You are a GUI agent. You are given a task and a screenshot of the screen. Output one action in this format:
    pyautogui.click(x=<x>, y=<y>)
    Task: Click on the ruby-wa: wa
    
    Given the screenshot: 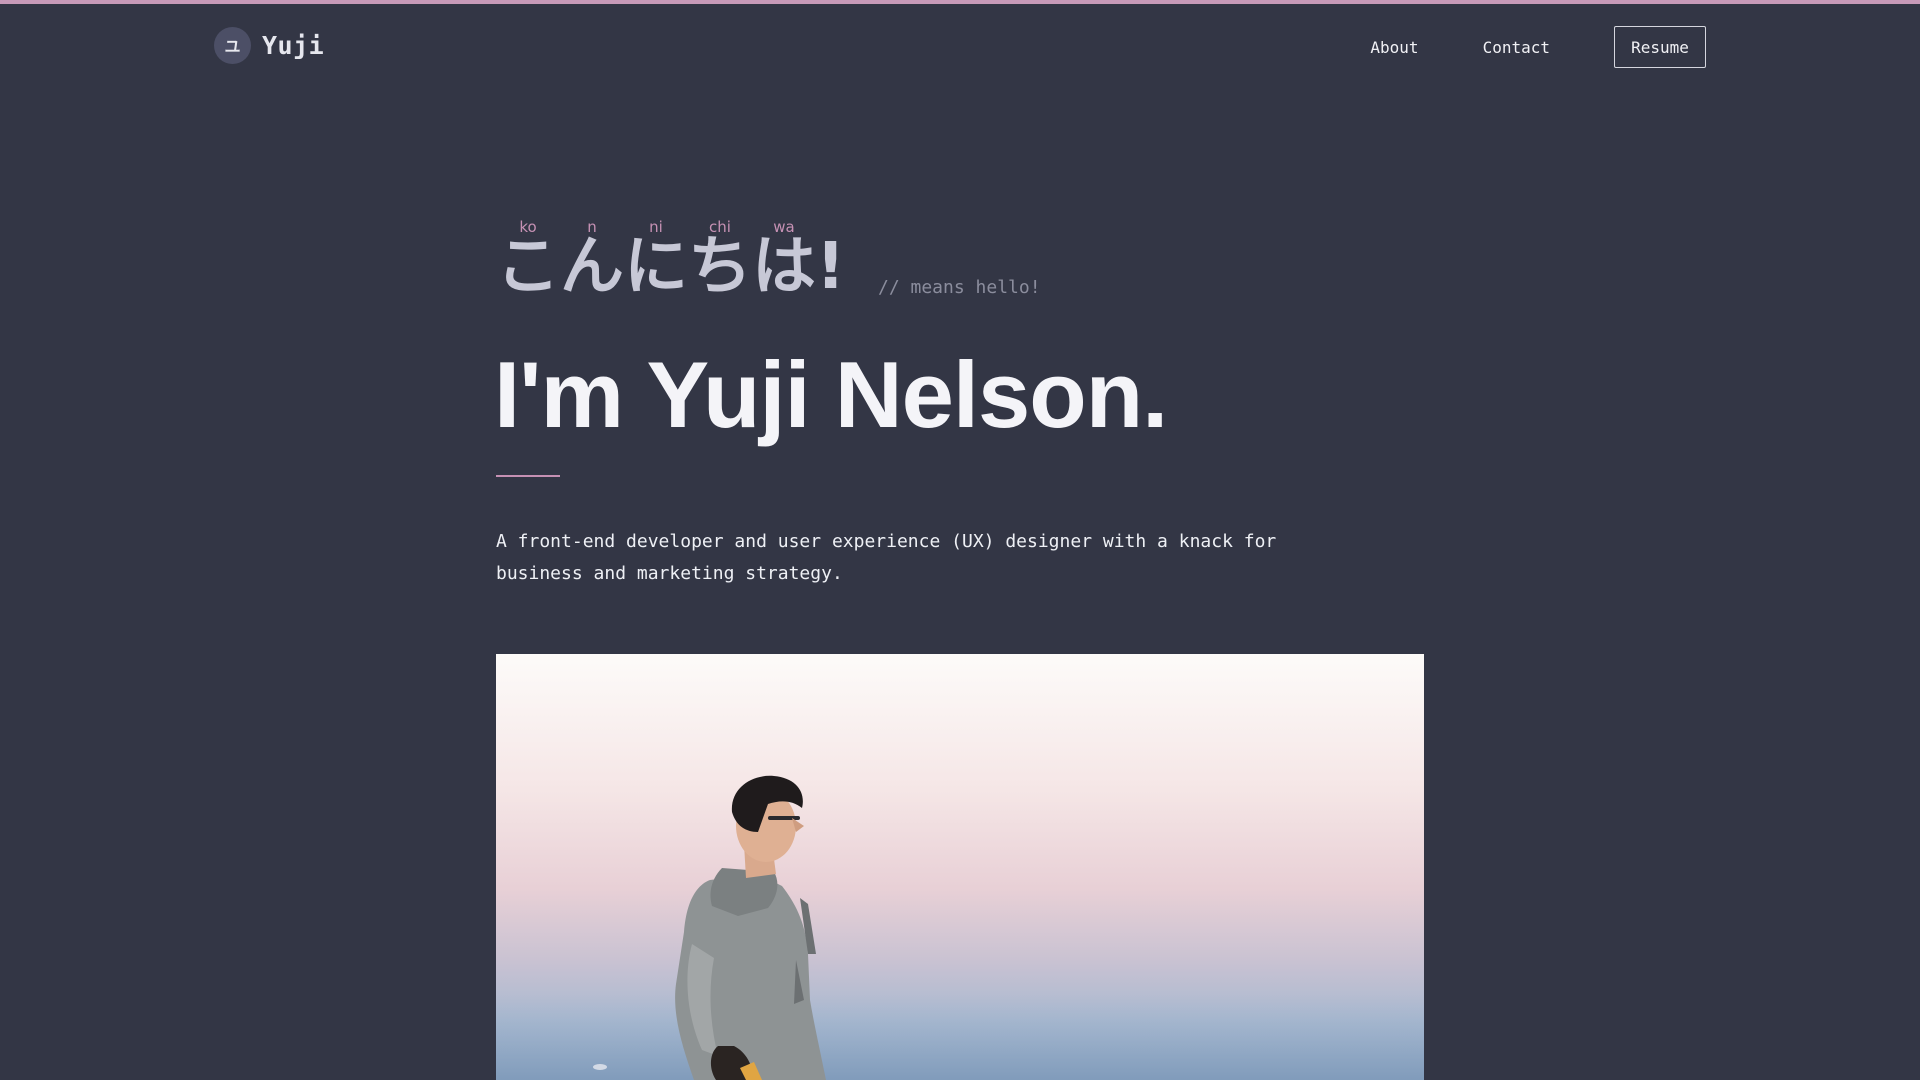 What is the action you would take?
    pyautogui.click(x=784, y=227)
    